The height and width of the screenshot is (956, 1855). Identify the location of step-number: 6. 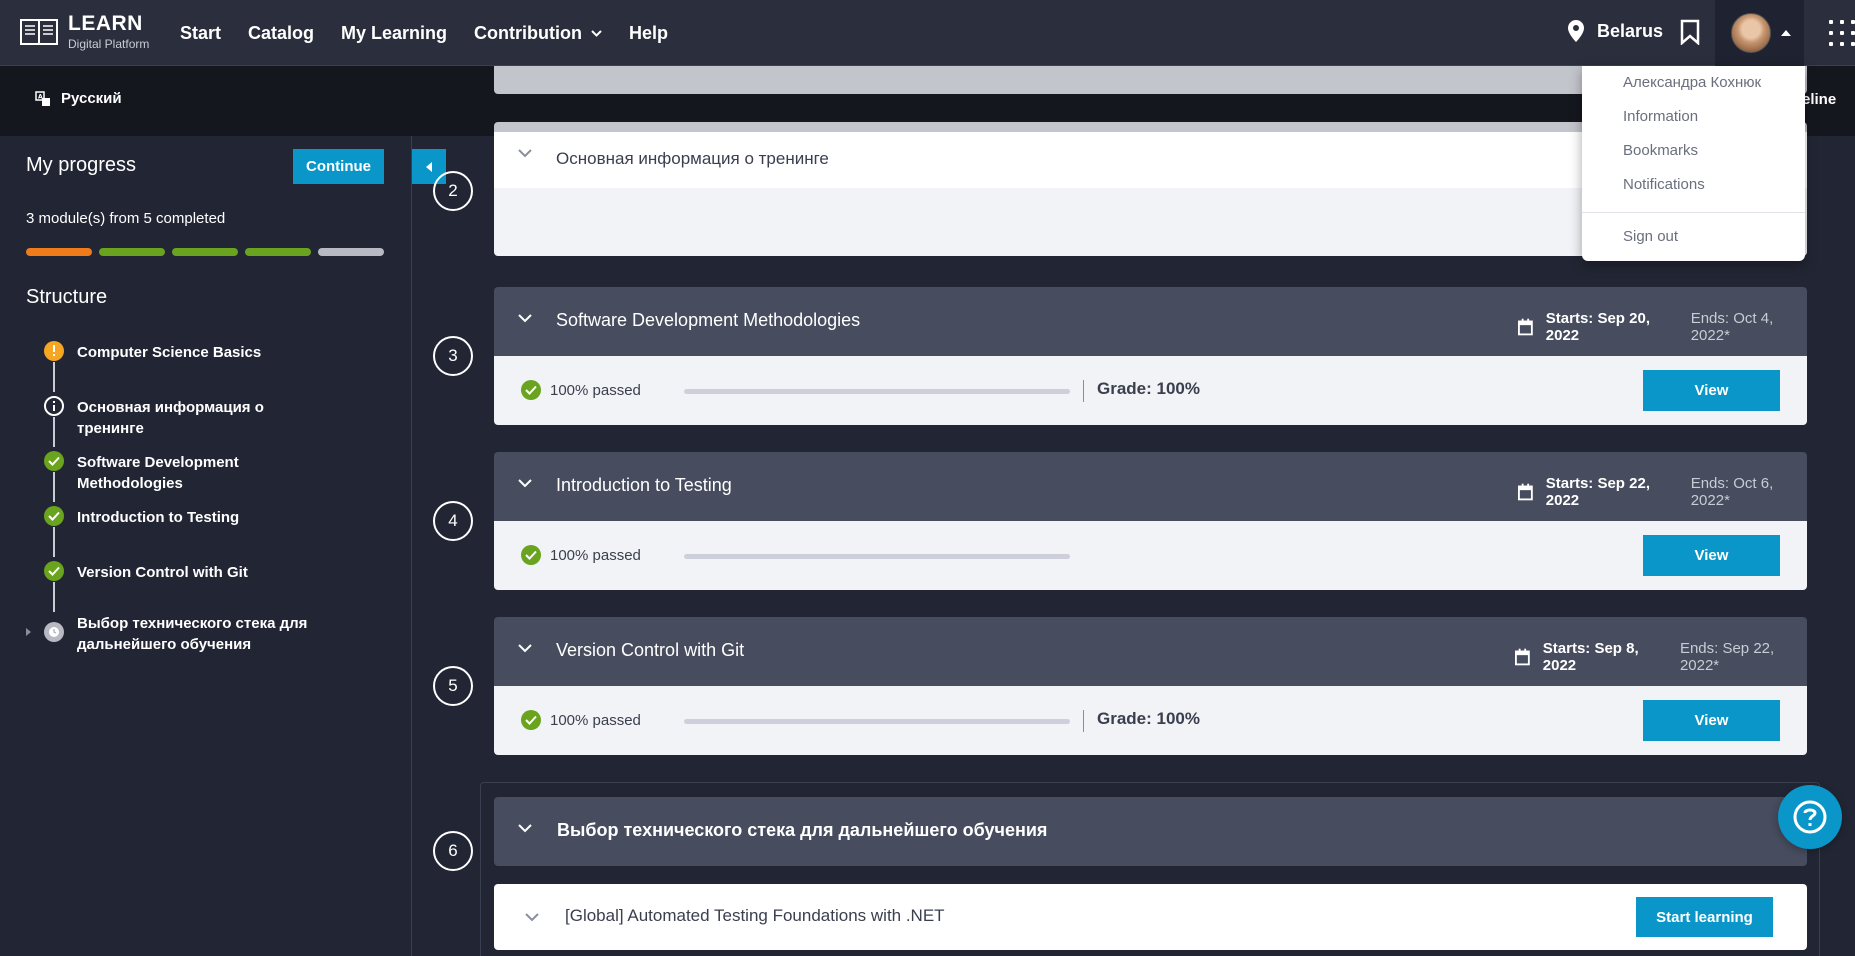
(453, 851).